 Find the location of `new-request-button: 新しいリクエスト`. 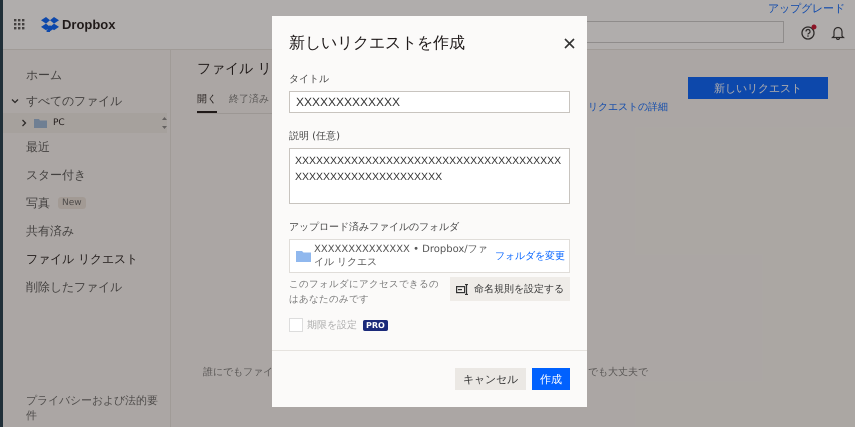

new-request-button: 新しいリクエスト is located at coordinates (758, 88).